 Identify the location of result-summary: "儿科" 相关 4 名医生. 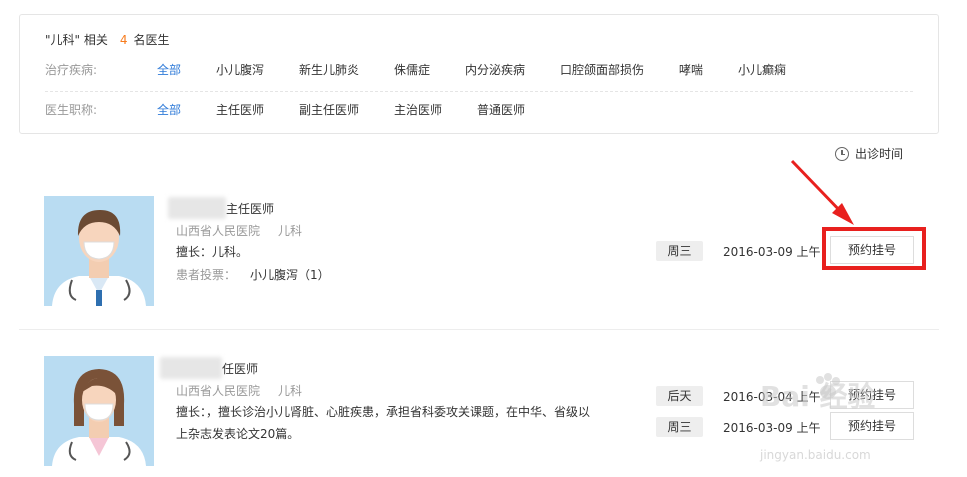
(107, 39).